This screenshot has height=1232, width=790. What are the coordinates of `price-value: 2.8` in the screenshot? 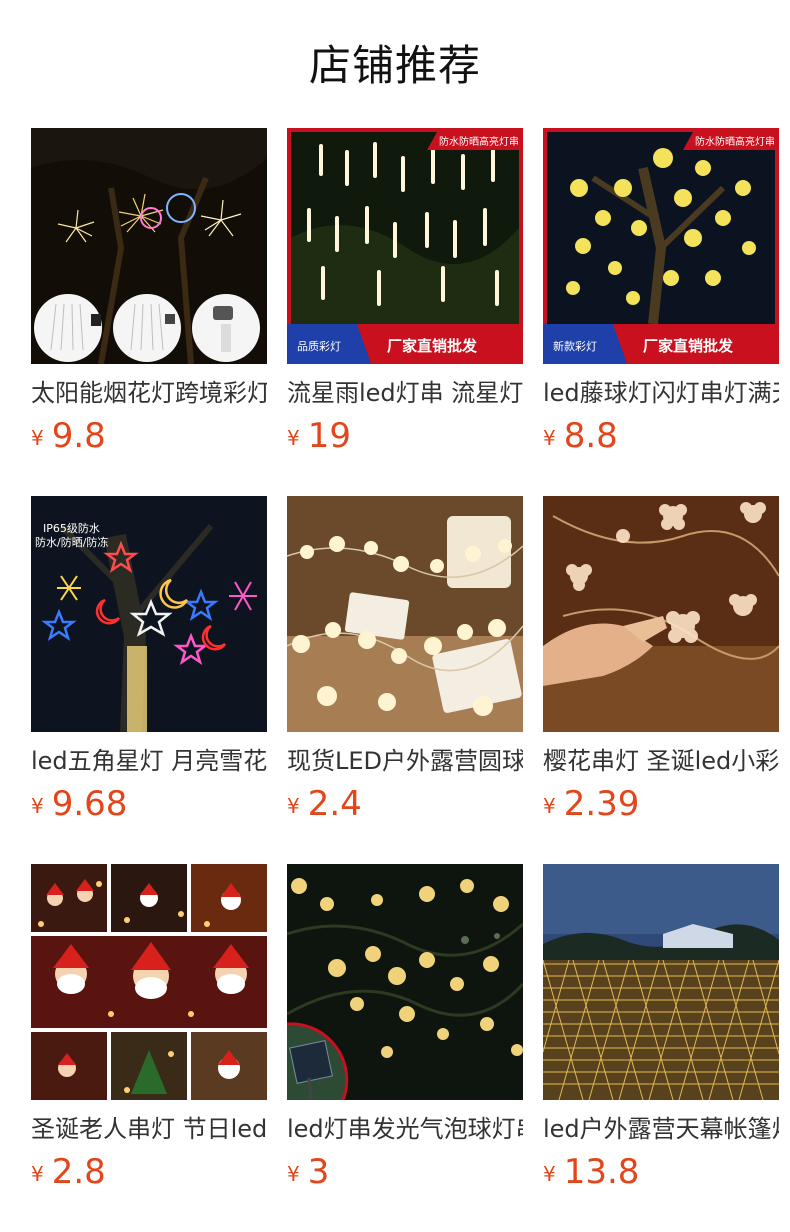 It's located at (78, 1172).